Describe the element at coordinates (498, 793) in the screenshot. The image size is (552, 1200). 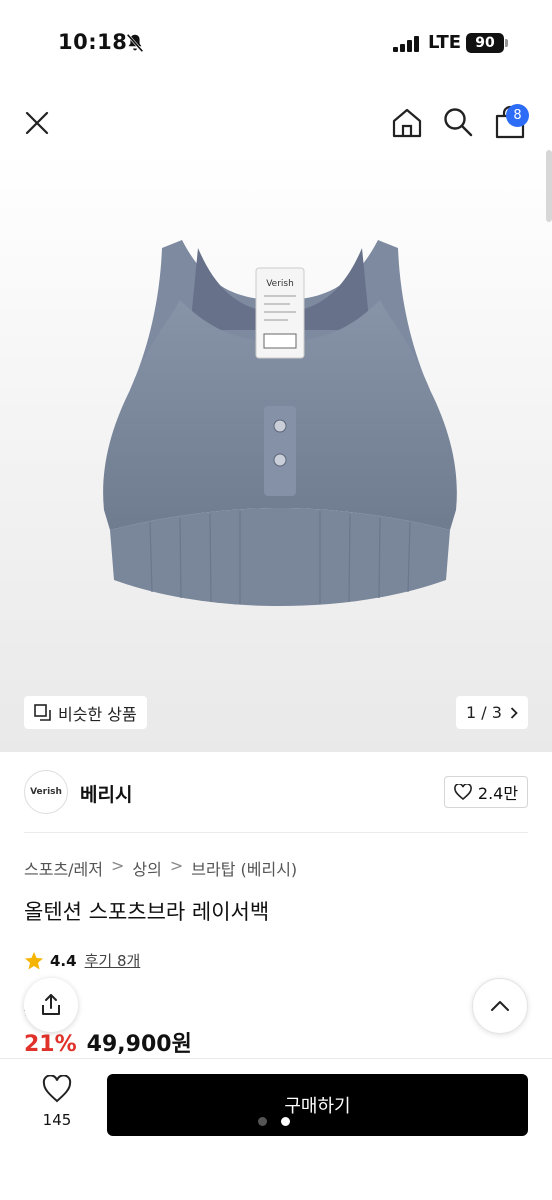
I see `brand-like-count: 2.4만` at that location.